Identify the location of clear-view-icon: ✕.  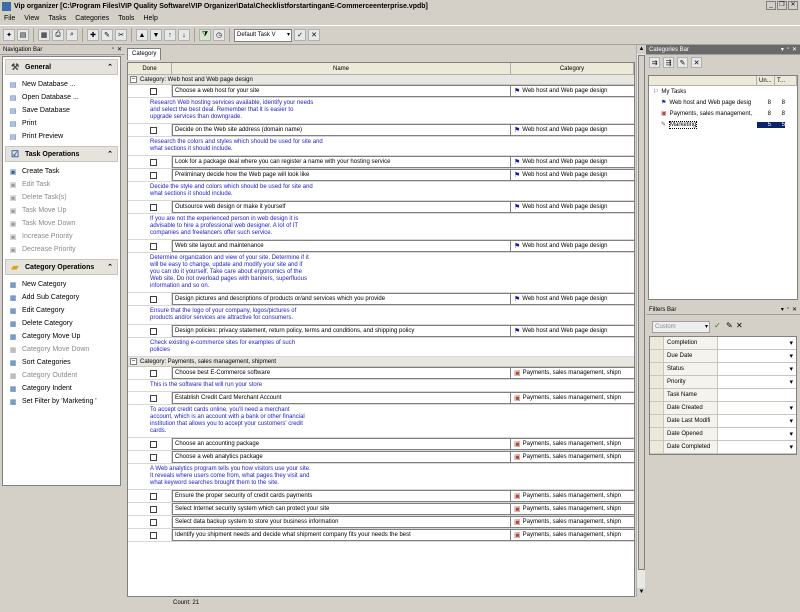
(314, 35).